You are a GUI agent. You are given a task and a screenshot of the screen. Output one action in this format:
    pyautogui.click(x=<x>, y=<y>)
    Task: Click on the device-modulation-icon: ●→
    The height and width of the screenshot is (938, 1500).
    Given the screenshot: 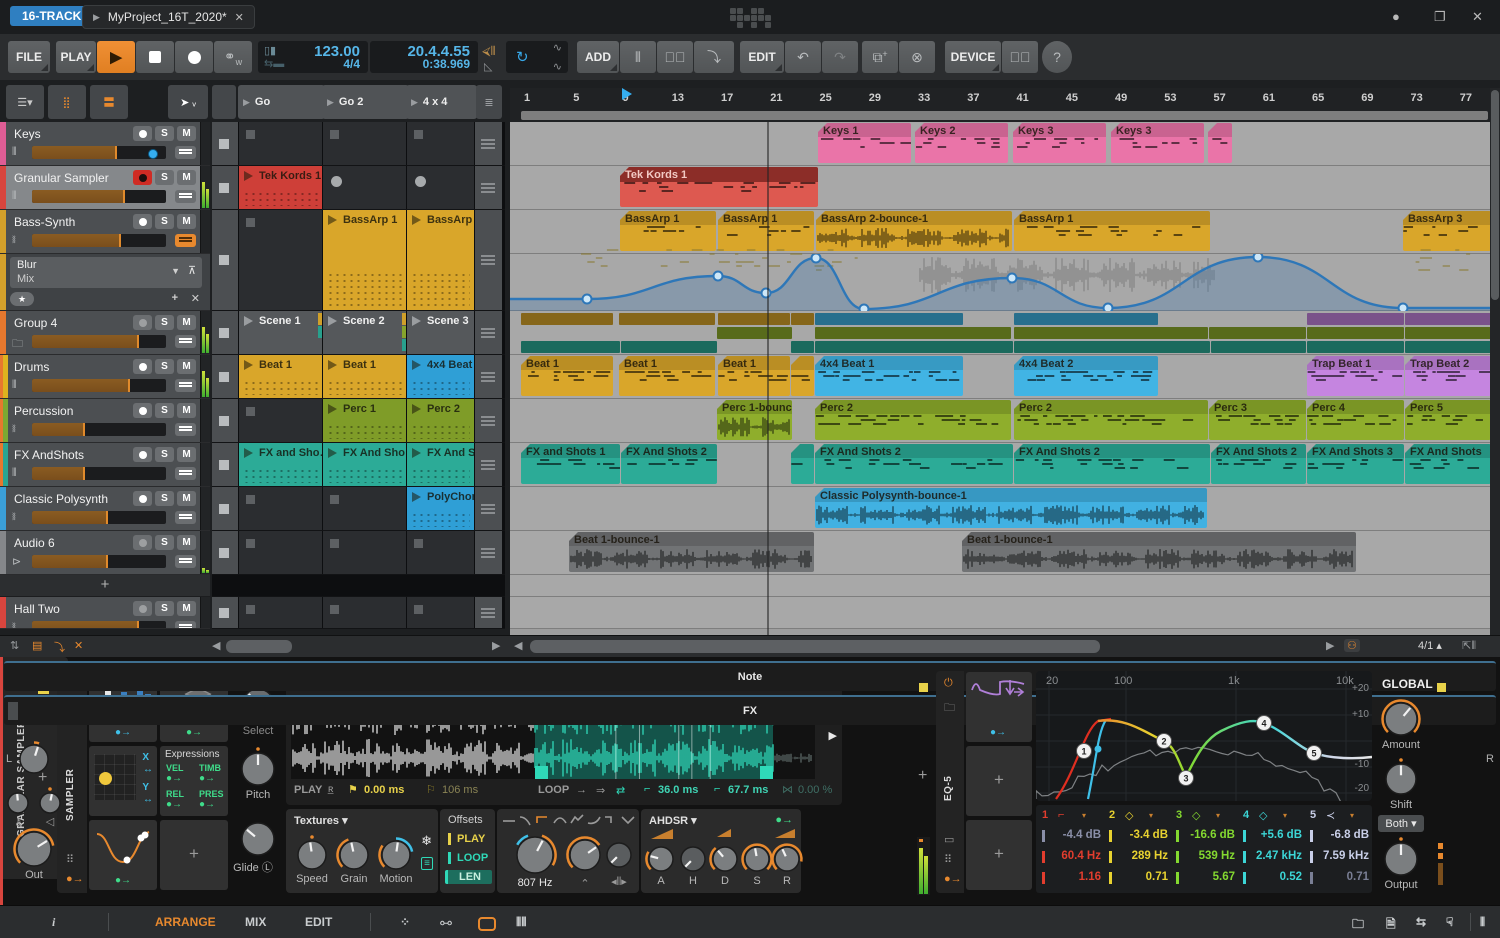 What is the action you would take?
    pyautogui.click(x=953, y=879)
    